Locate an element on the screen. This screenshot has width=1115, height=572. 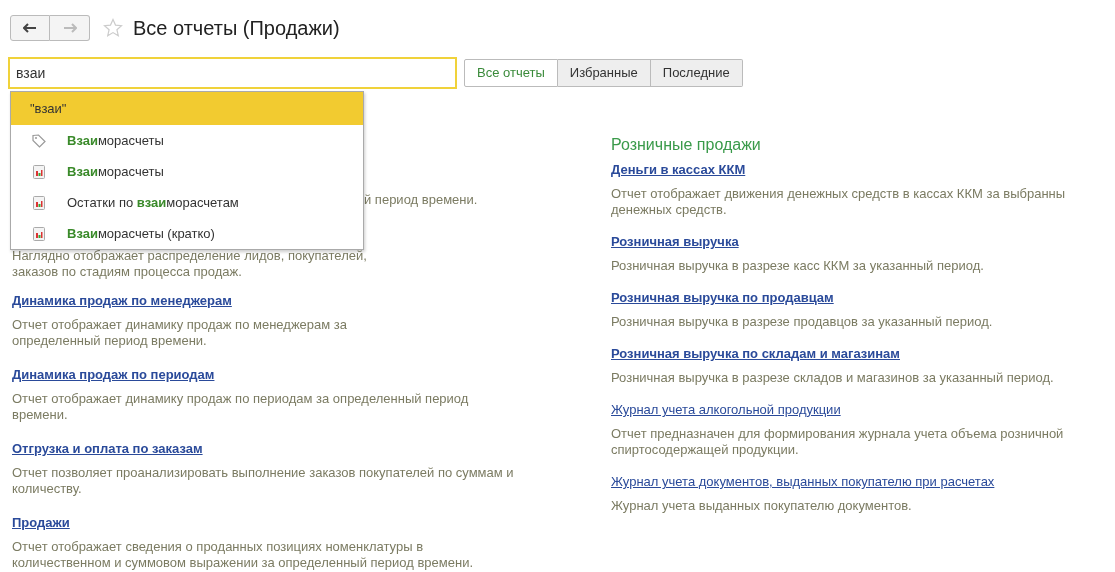
report-description: Отчет отображает динамику продаж по периодам за определенный период времени. is located at coordinates (241, 407).